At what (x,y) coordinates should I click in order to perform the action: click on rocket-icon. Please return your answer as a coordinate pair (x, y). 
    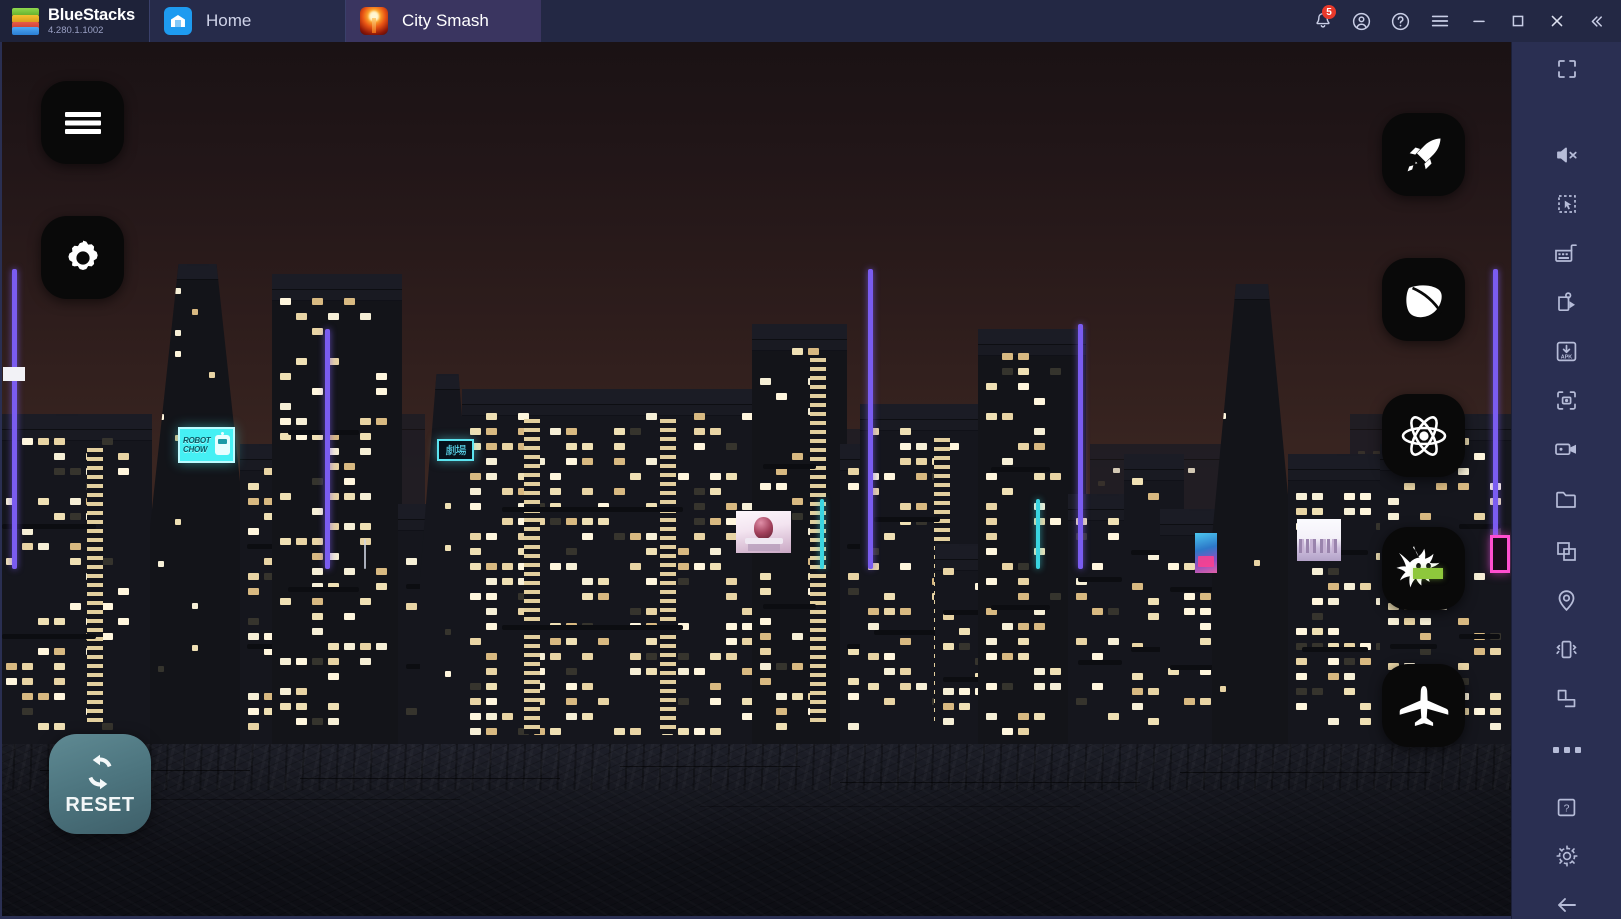
    Looking at the image, I should click on (1423, 154).